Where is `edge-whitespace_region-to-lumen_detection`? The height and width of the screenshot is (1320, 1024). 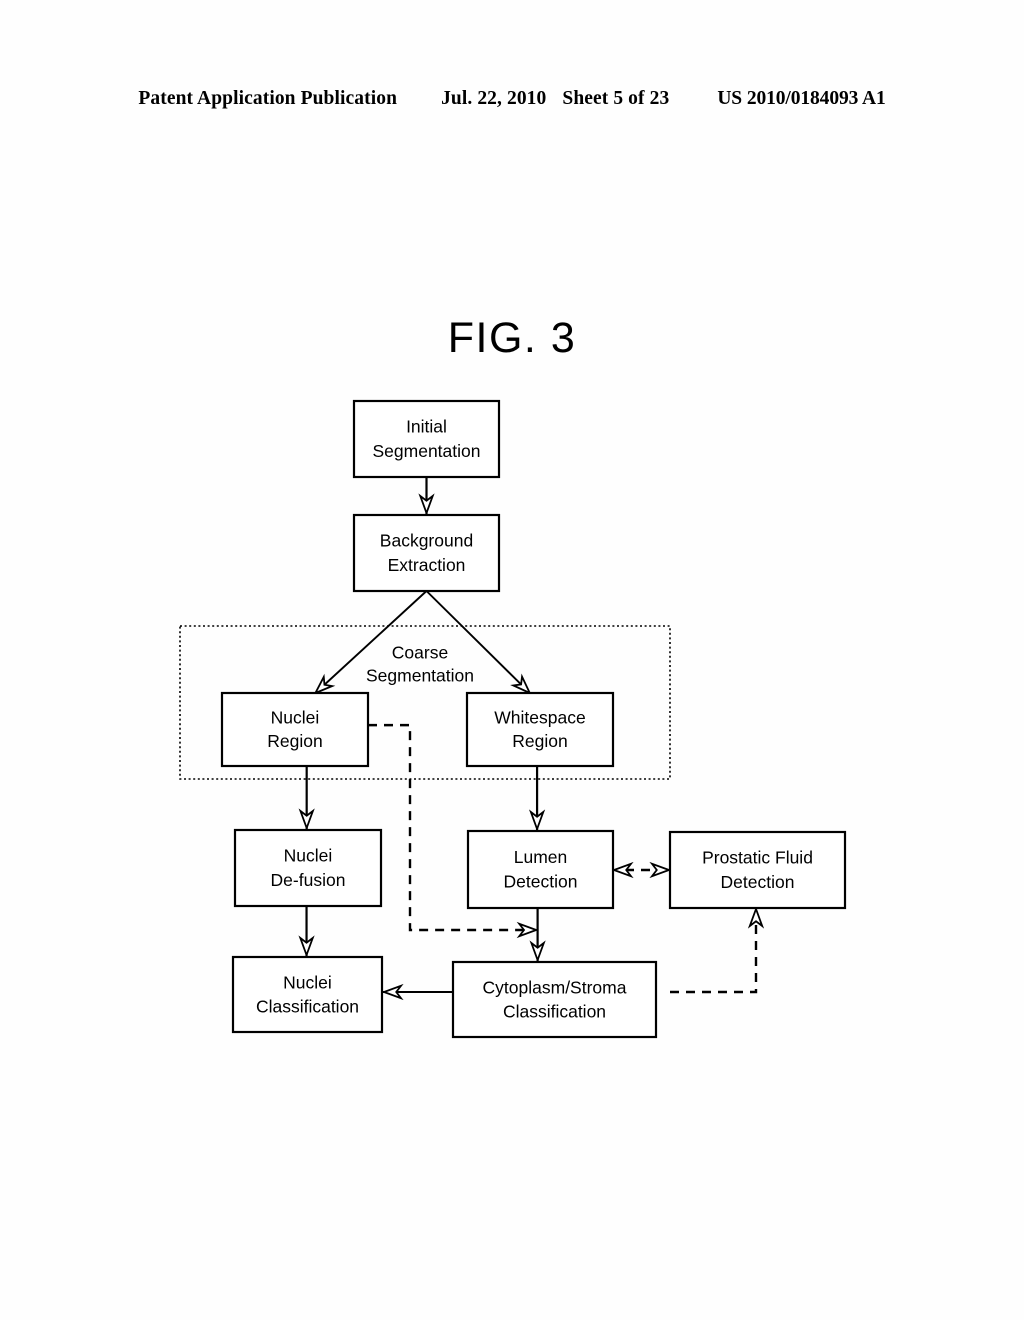 edge-whitespace_region-to-lumen_detection is located at coordinates (537, 799).